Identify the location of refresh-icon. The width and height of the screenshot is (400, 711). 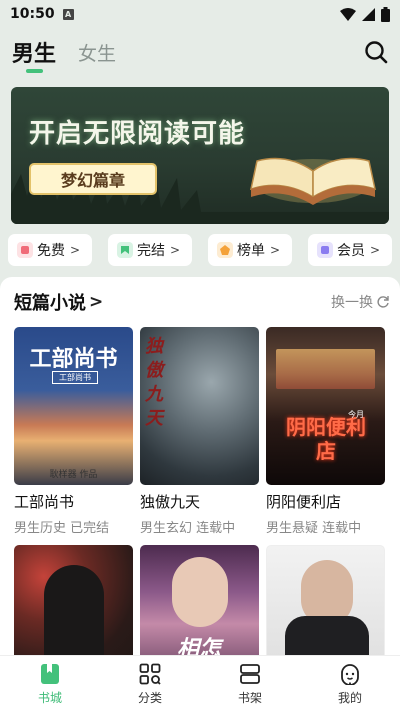
(383, 302).